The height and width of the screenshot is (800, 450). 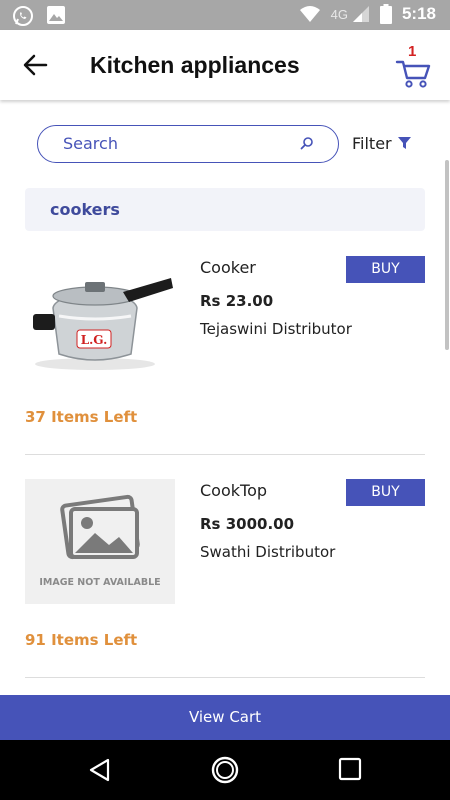 What do you see at coordinates (418, 13) in the screenshot?
I see `status-time: 5:18` at bounding box center [418, 13].